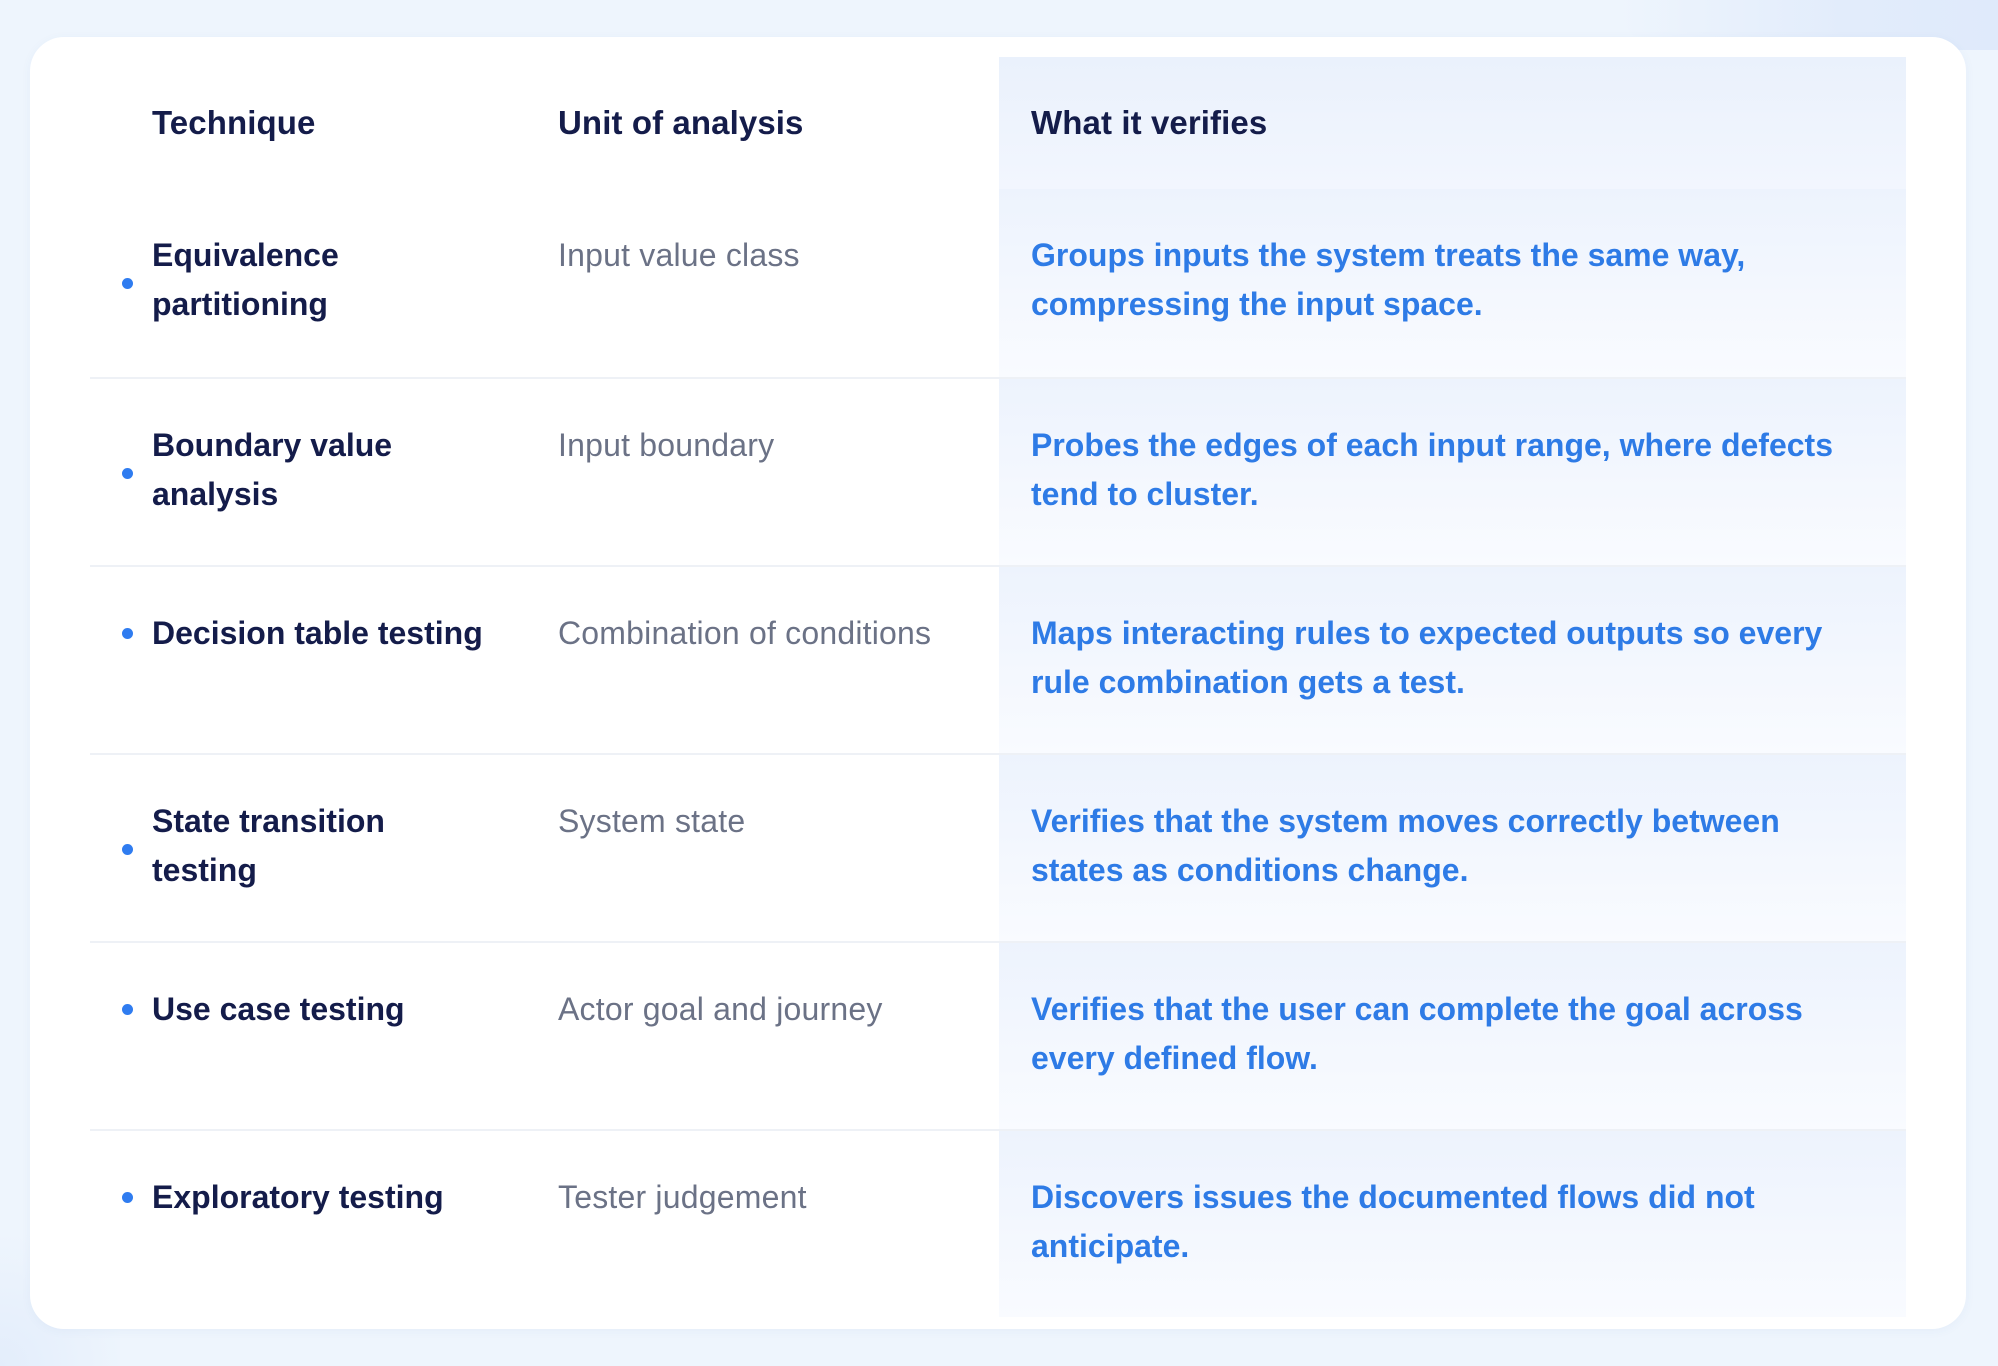 The width and height of the screenshot is (1998, 1366). What do you see at coordinates (679, 255) in the screenshot?
I see `unit-cell: Input value class` at bounding box center [679, 255].